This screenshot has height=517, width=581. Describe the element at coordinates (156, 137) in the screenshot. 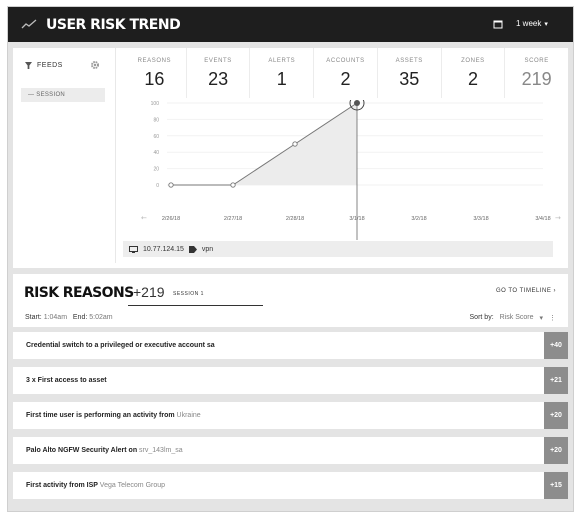

I see `y-tick-label: 60` at that location.